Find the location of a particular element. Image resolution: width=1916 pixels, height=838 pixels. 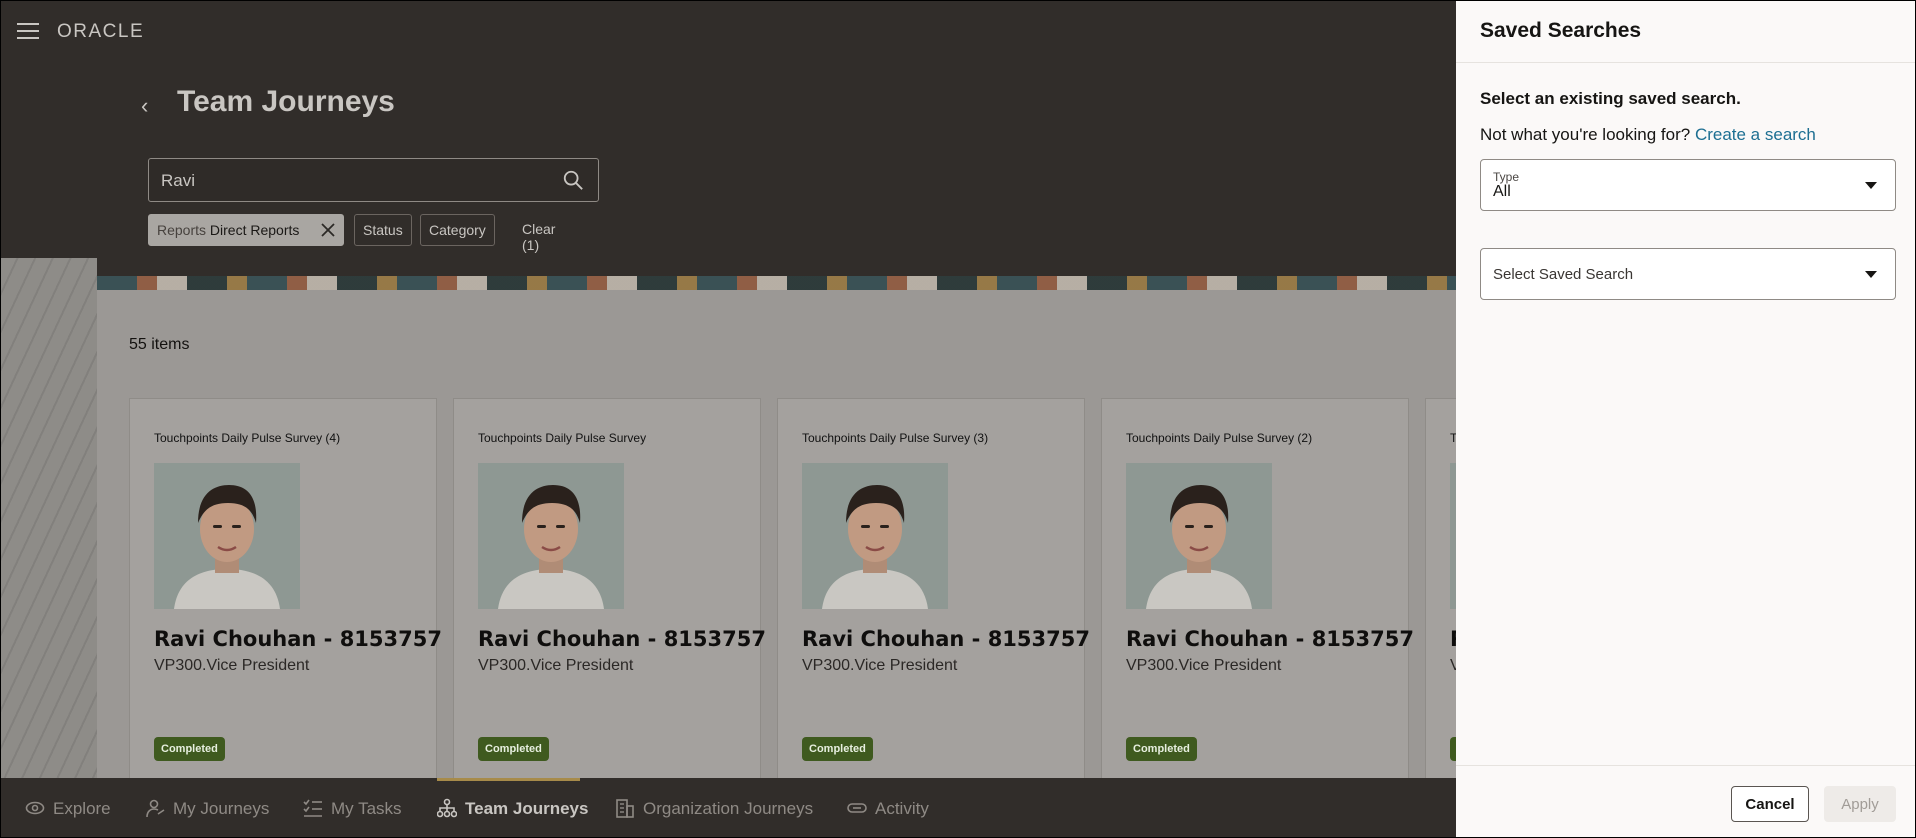

nav-organization-journeys: Organization Journeys is located at coordinates (714, 808).